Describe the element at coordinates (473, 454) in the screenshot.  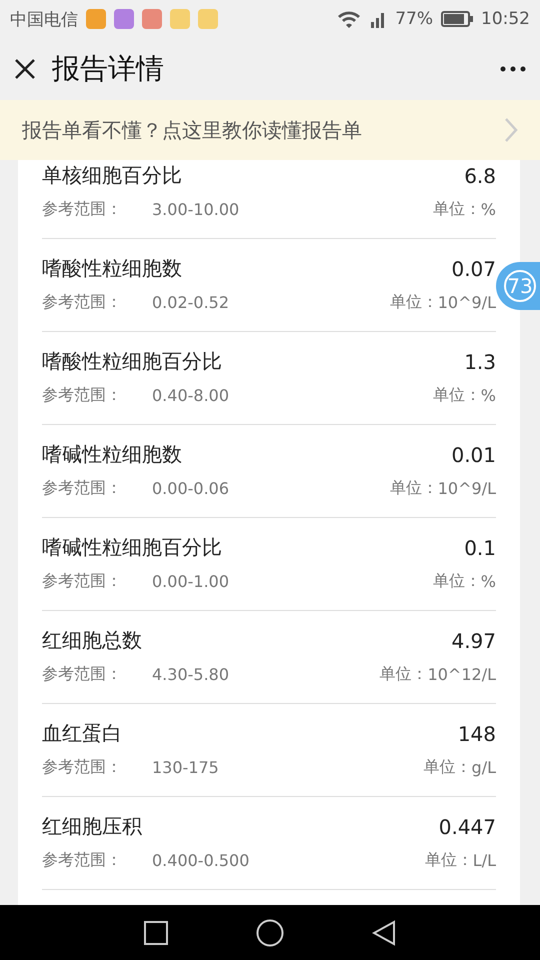
I see `test-value: 0.01` at that location.